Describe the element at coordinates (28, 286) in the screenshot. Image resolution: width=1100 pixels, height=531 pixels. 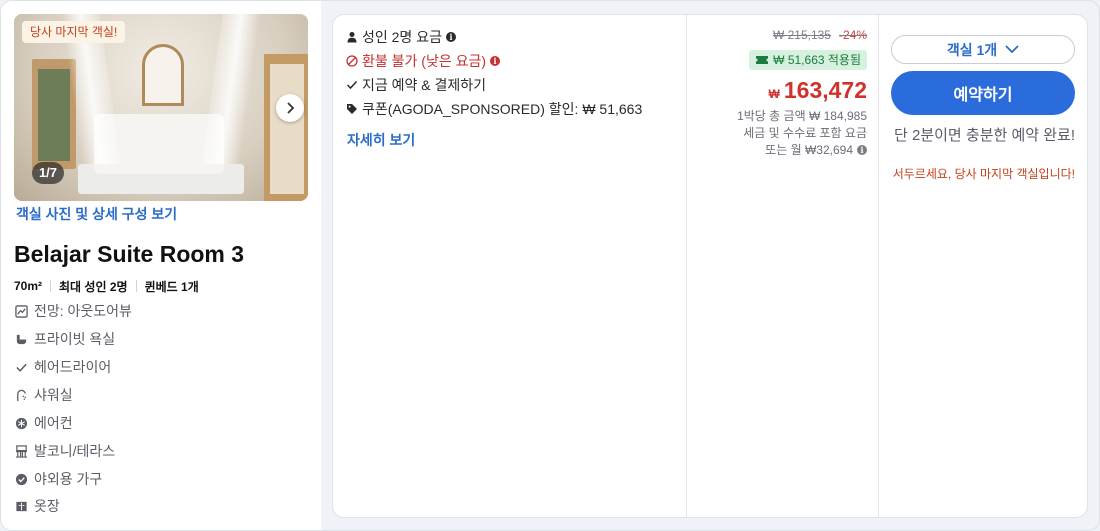
I see `room-size: 70m²` at that location.